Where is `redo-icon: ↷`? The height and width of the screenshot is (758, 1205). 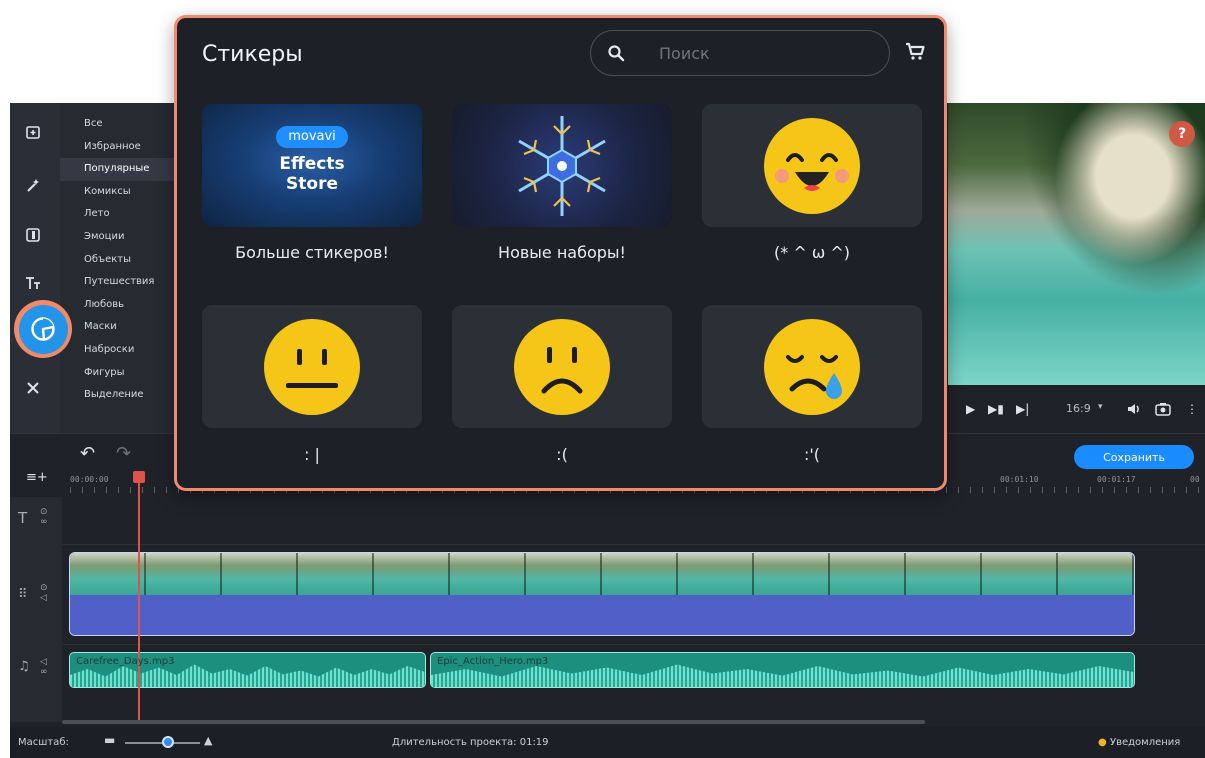 redo-icon: ↷ is located at coordinates (123, 453).